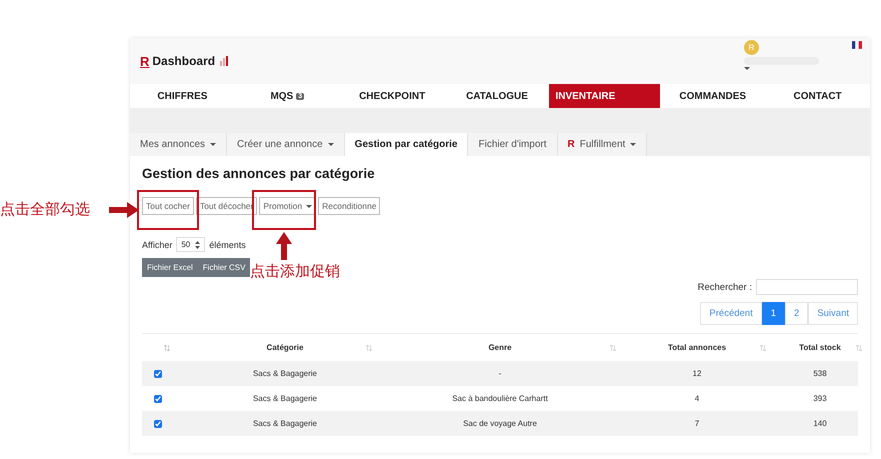 The width and height of the screenshot is (881, 459). What do you see at coordinates (227, 206) in the screenshot?
I see `action-button: Tout décocher` at bounding box center [227, 206].